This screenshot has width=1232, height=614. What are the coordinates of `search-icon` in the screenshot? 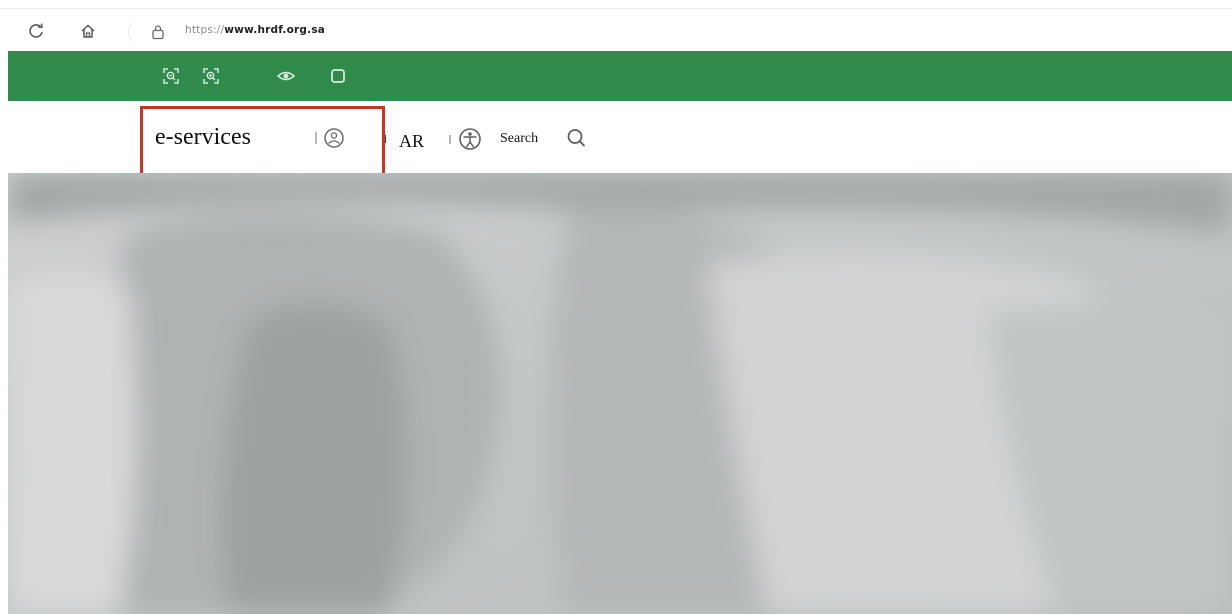 It's located at (576, 138).